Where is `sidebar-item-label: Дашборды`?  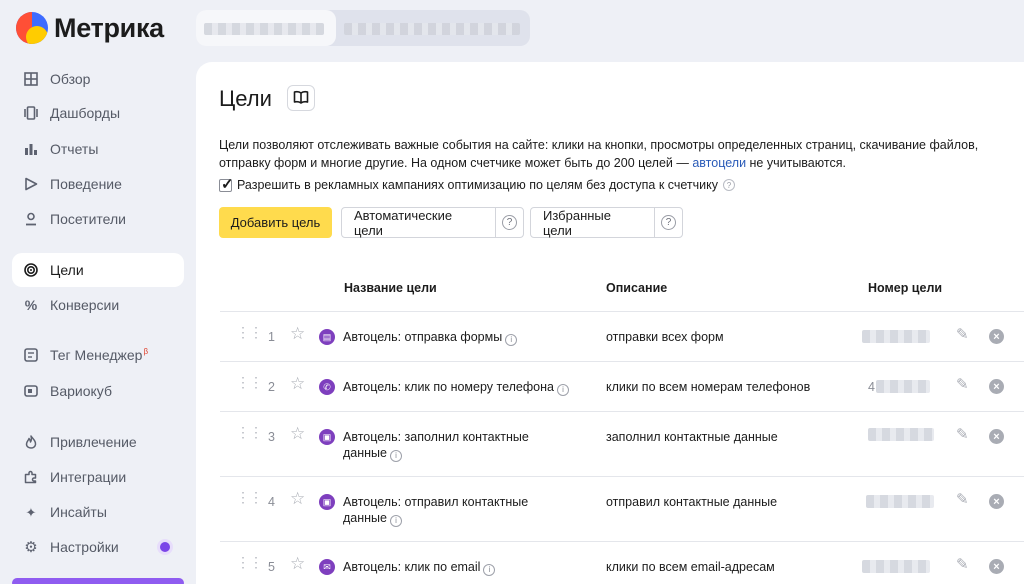 sidebar-item-label: Дашборды is located at coordinates (85, 113).